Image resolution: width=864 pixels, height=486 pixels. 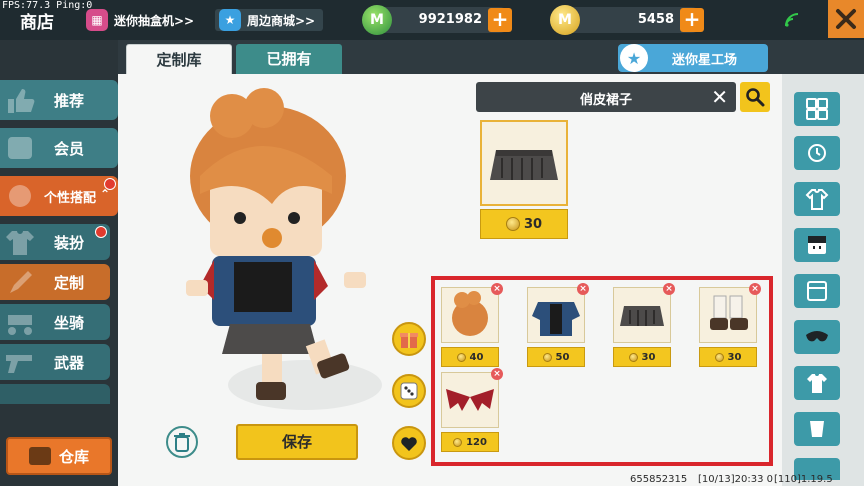 I want to click on category-top-button, so click(x=817, y=383).